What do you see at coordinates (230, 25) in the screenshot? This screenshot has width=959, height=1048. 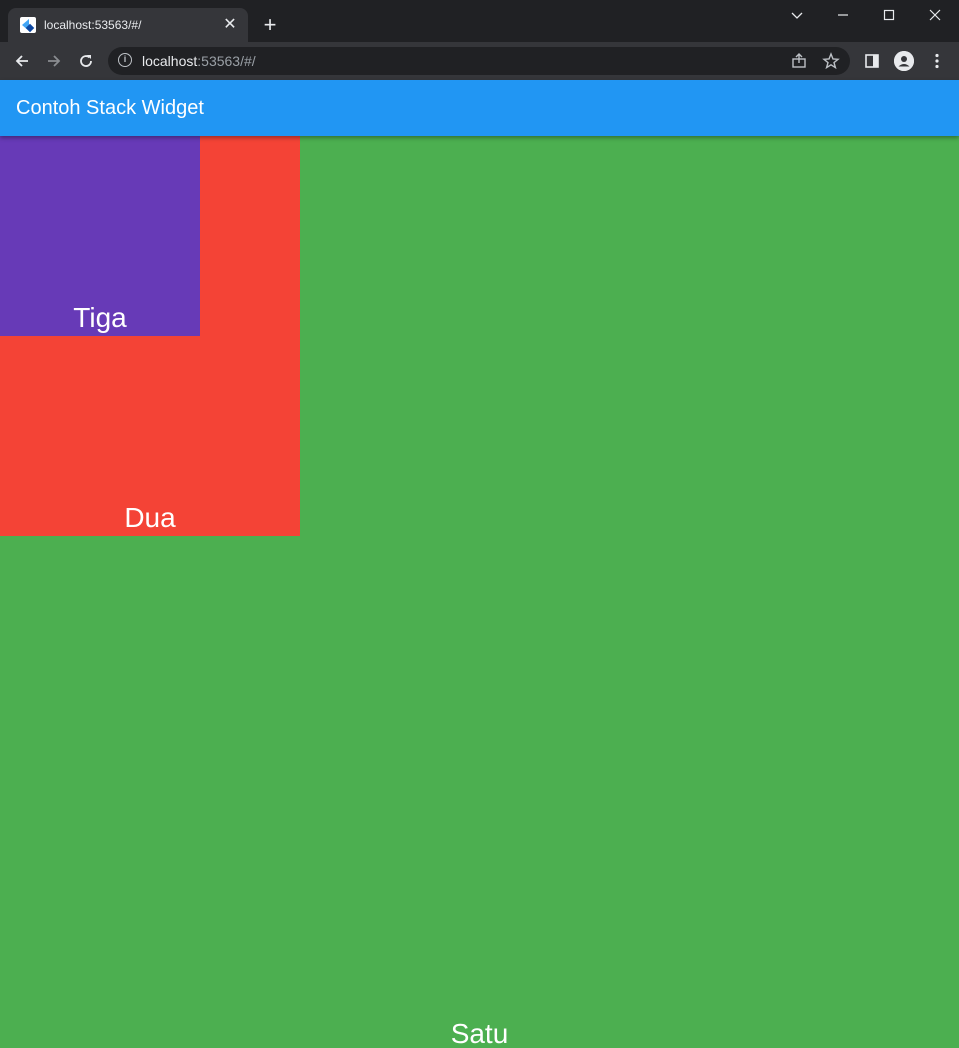 I see `tab-close-icon: ✕` at bounding box center [230, 25].